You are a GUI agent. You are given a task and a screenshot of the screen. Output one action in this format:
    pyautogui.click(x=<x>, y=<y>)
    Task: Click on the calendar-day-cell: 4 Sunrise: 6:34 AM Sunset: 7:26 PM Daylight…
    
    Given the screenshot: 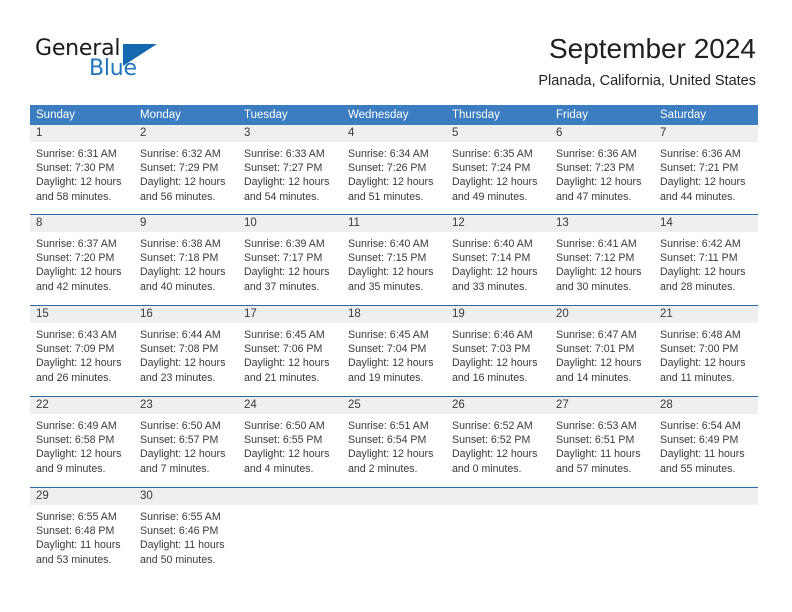 What is the action you would take?
    pyautogui.click(x=394, y=169)
    